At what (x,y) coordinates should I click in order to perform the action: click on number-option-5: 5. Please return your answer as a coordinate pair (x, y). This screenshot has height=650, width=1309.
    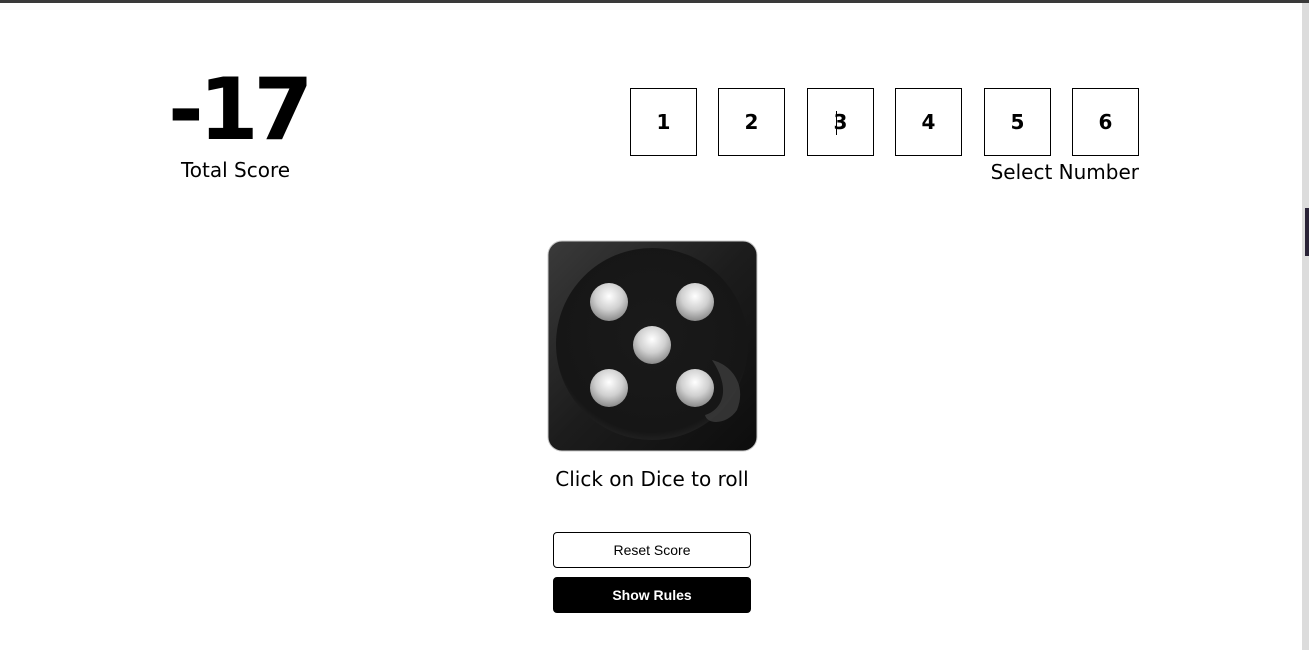
    Looking at the image, I should click on (1017, 122).